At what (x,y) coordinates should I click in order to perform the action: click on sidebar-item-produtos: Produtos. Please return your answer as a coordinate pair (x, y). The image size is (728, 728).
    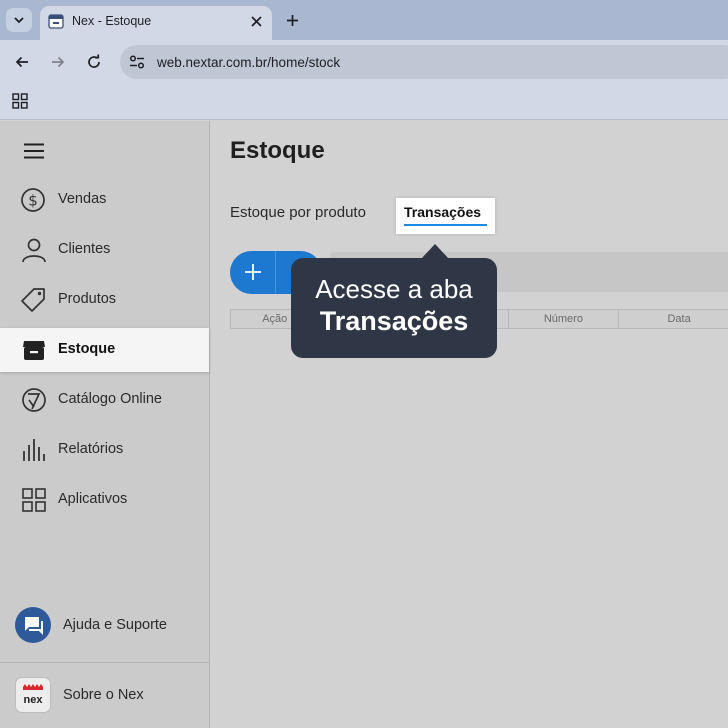
    Looking at the image, I should click on (104, 300).